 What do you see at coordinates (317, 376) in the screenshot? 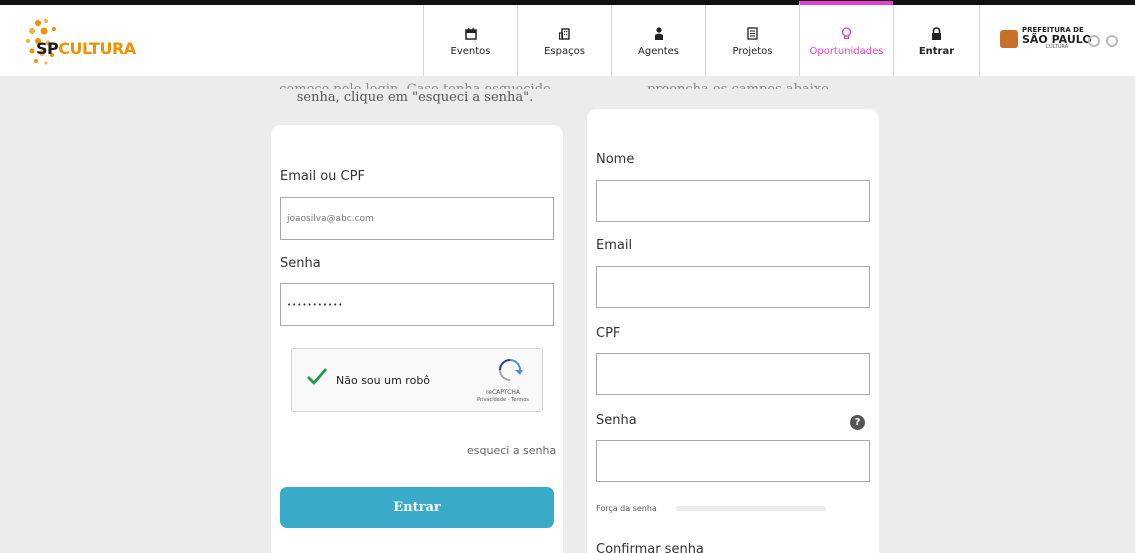
I see `checkmark-icon` at bounding box center [317, 376].